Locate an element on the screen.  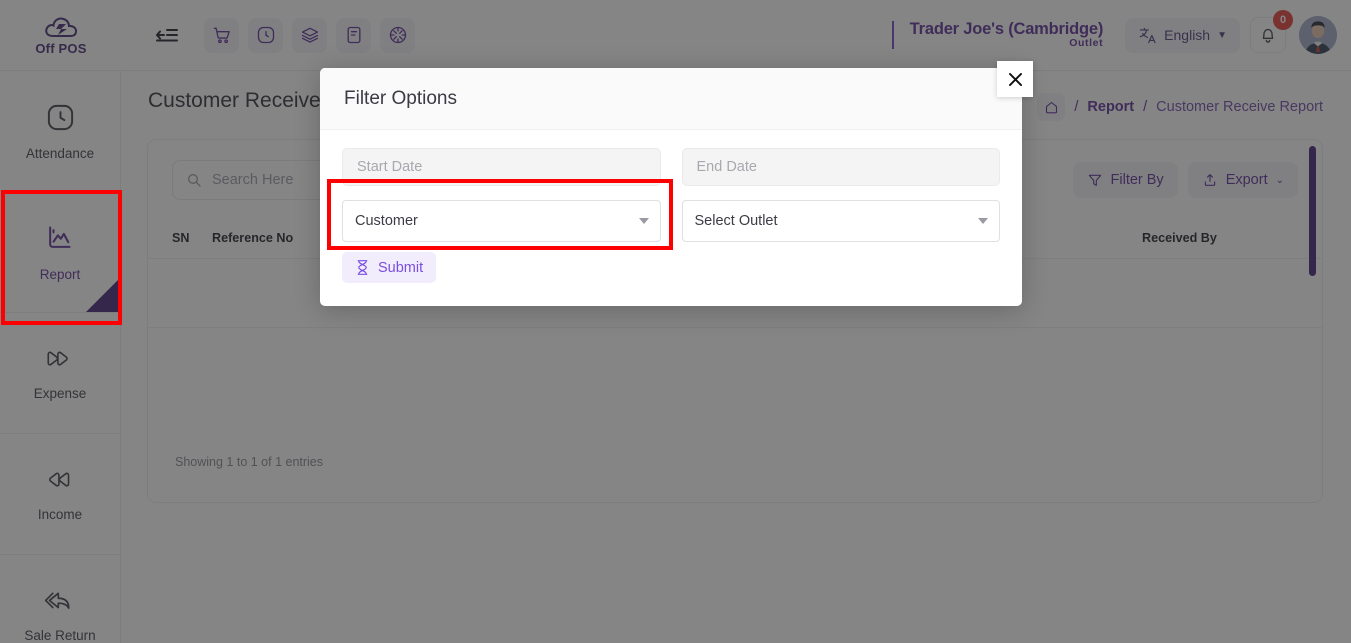
outlet-select-value: Select Outlet is located at coordinates (736, 221).